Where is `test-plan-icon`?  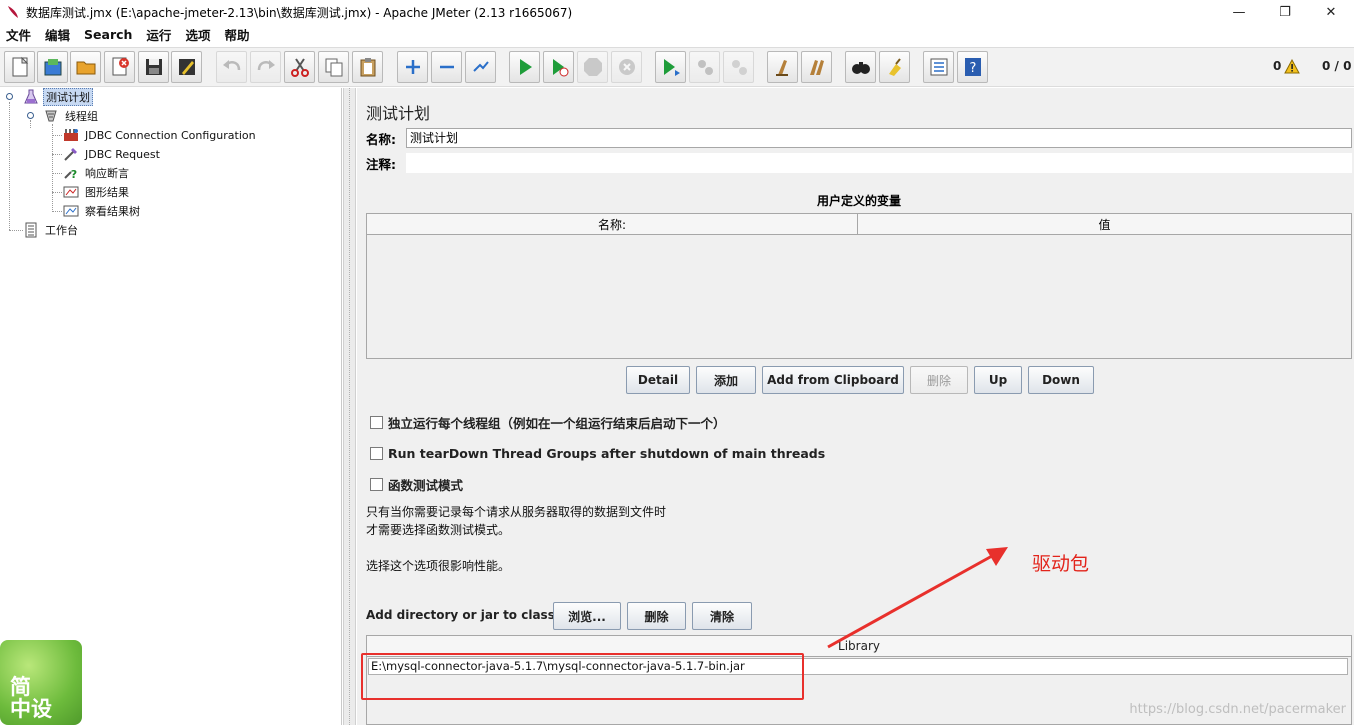
test-plan-icon is located at coordinates (31, 96).